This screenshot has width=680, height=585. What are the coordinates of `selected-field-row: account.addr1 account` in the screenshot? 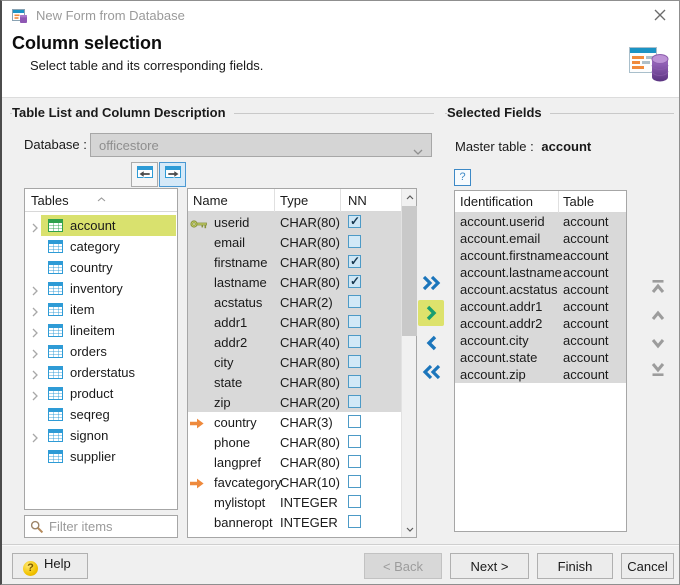 It's located at (540, 306).